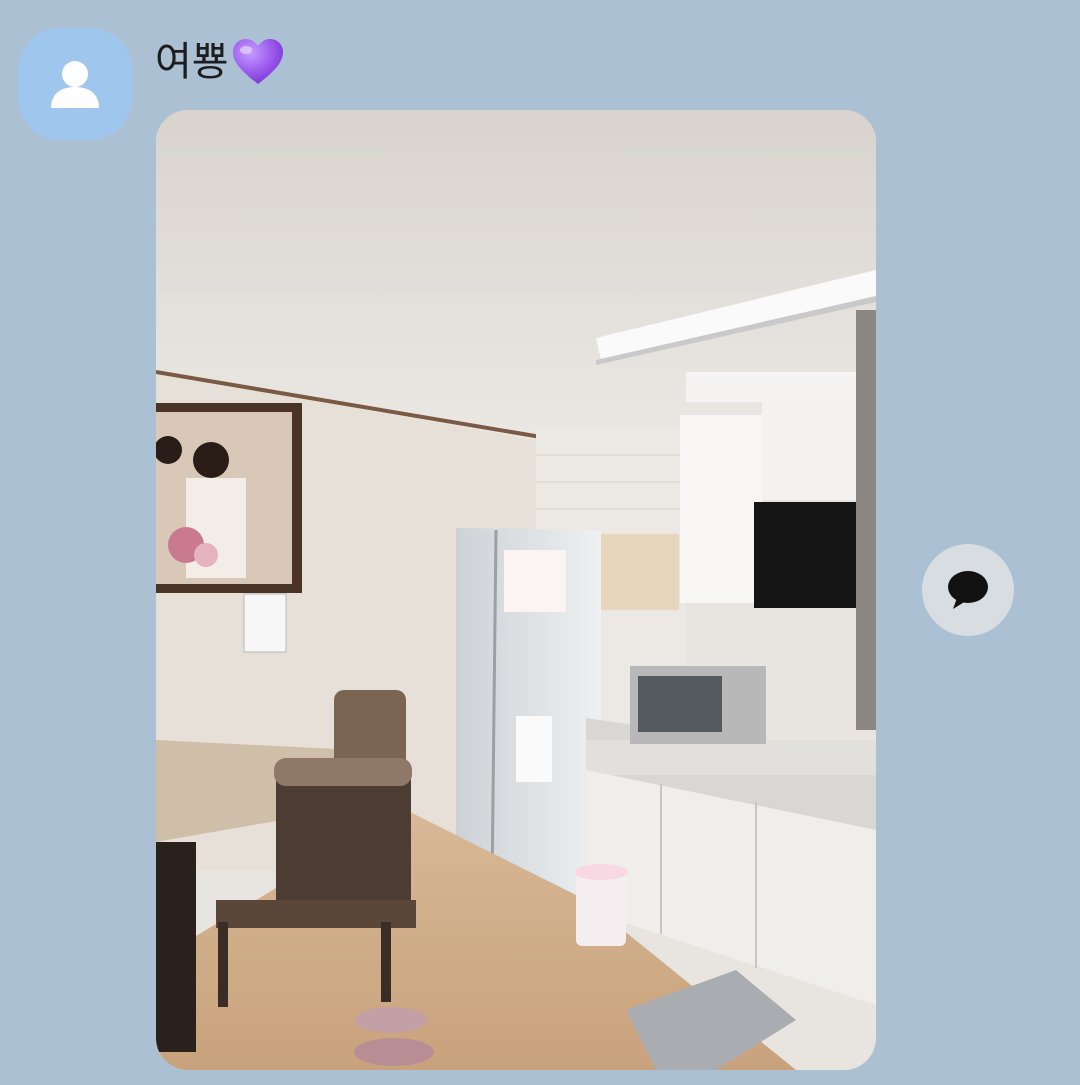 The width and height of the screenshot is (1080, 1085). Describe the element at coordinates (192, 62) in the screenshot. I see `sender-name: 여뿅` at that location.